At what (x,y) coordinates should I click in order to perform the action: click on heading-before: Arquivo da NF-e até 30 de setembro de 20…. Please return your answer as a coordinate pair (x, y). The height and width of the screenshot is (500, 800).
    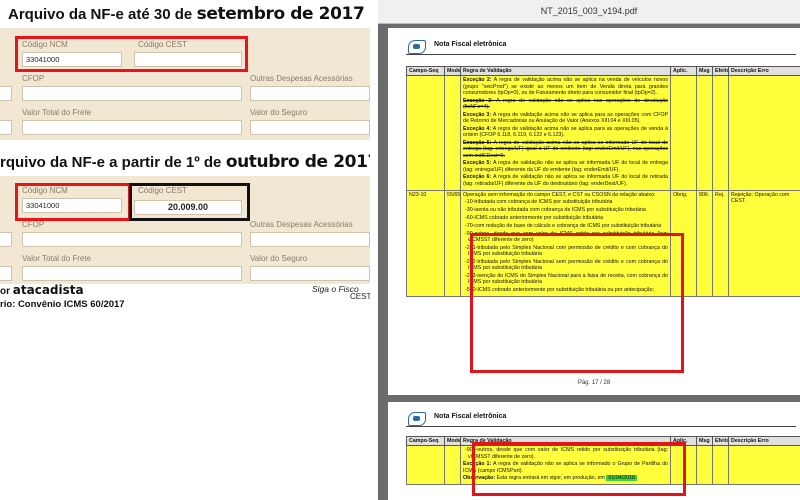
    Looking at the image, I should click on (186, 14).